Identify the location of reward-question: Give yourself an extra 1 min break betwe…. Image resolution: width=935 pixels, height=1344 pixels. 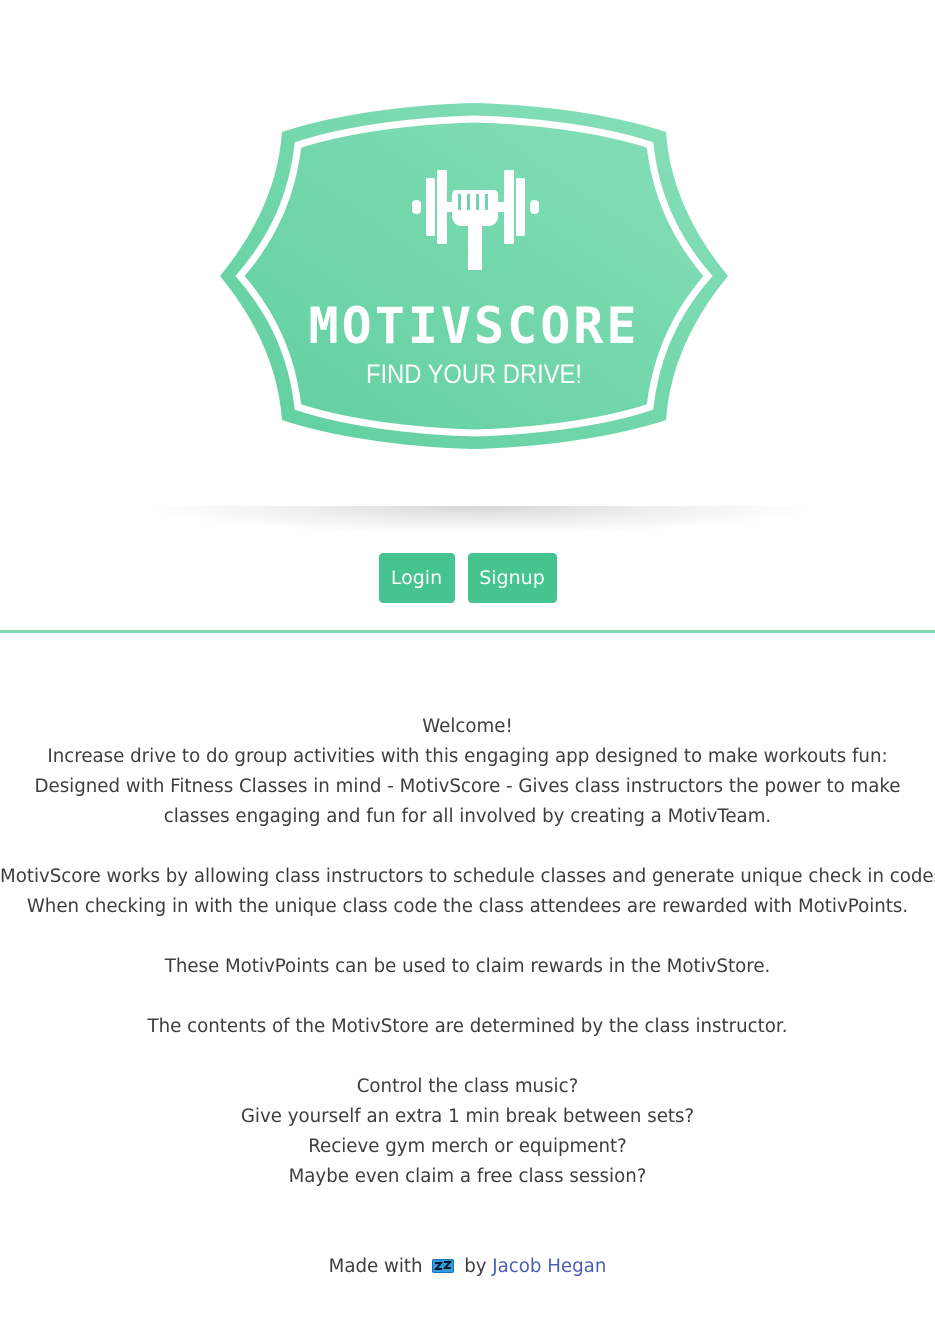
(467, 1116).